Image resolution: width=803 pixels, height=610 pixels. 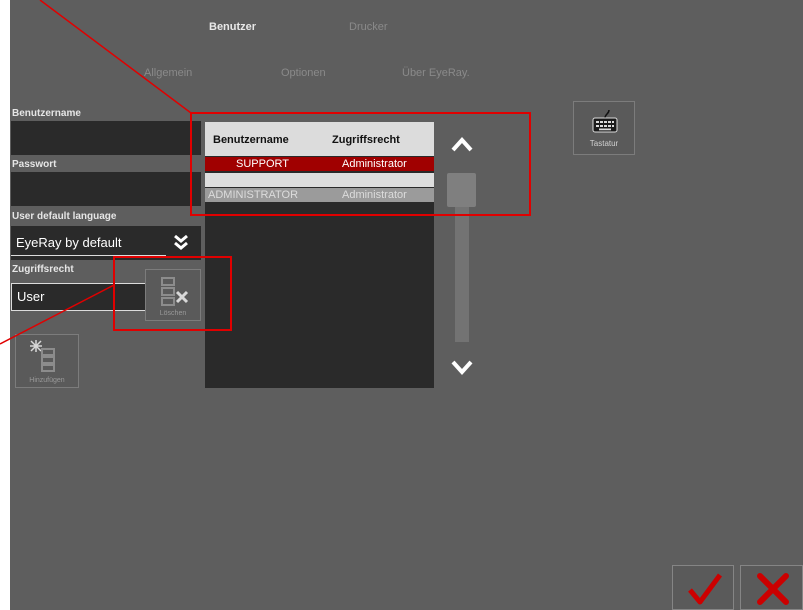 What do you see at coordinates (172, 293) in the screenshot?
I see `annotation-box-delete-button` at bounding box center [172, 293].